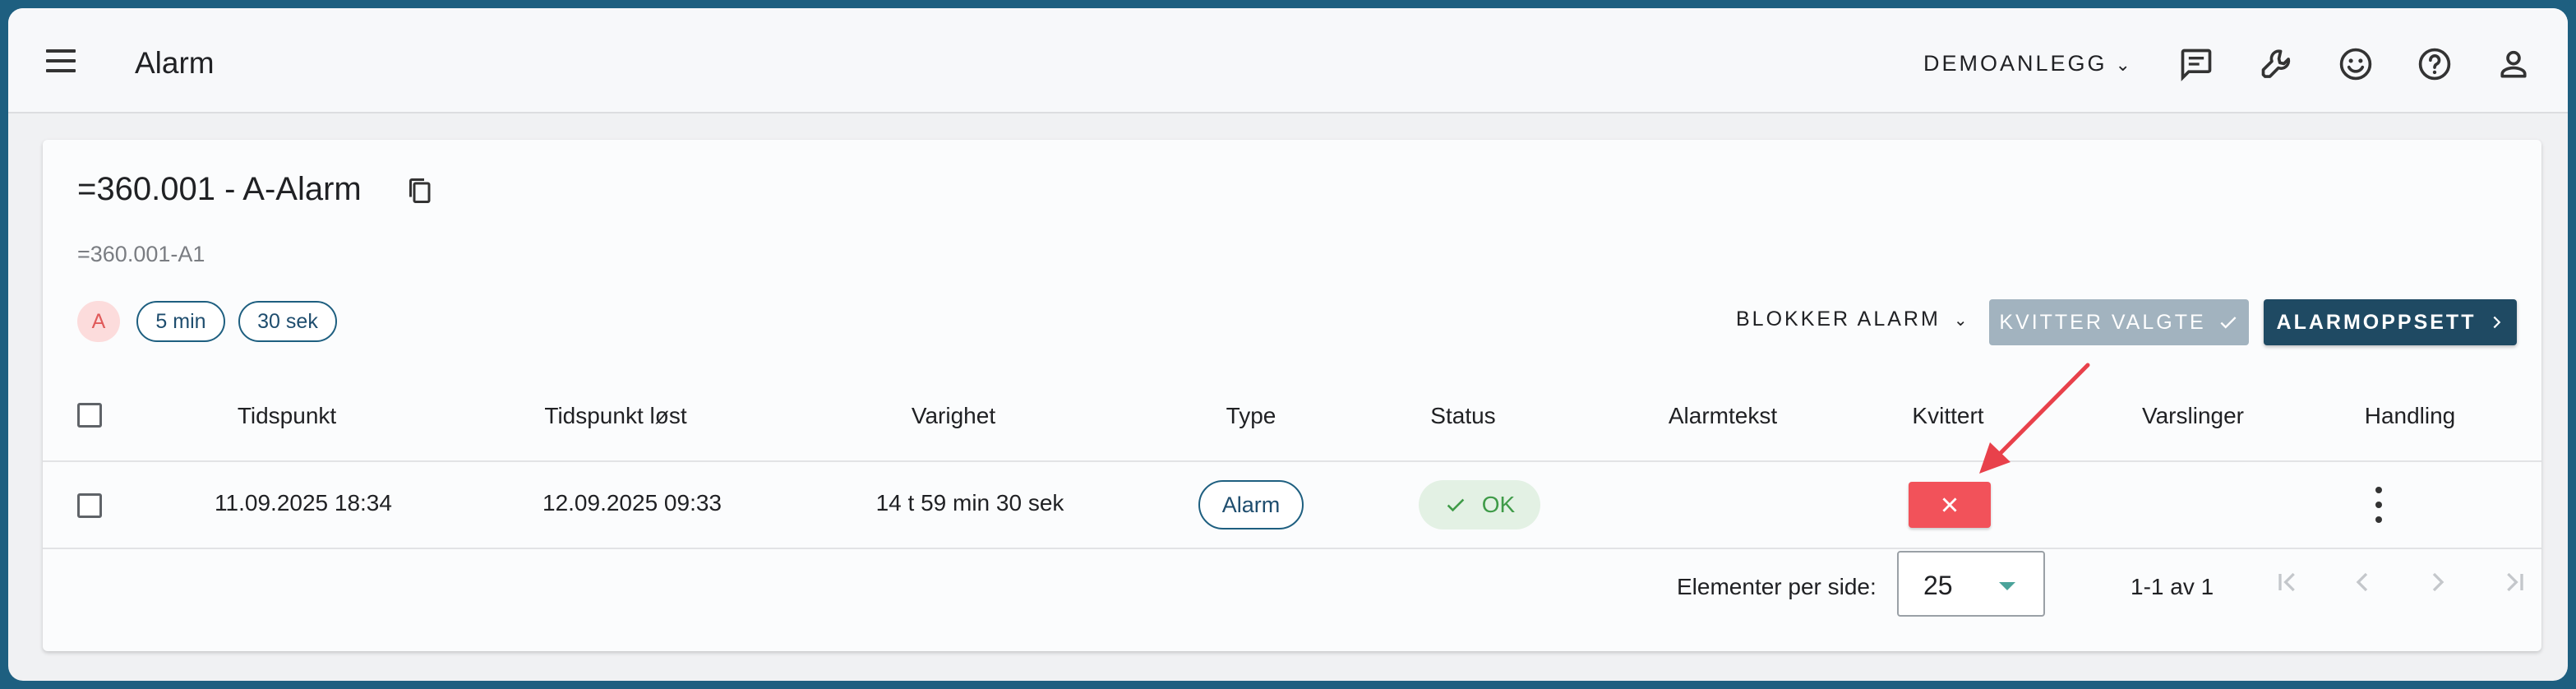 Image resolution: width=2576 pixels, height=689 pixels. What do you see at coordinates (2015, 63) in the screenshot?
I see `site-selector-label: DEMOANLEGG` at bounding box center [2015, 63].